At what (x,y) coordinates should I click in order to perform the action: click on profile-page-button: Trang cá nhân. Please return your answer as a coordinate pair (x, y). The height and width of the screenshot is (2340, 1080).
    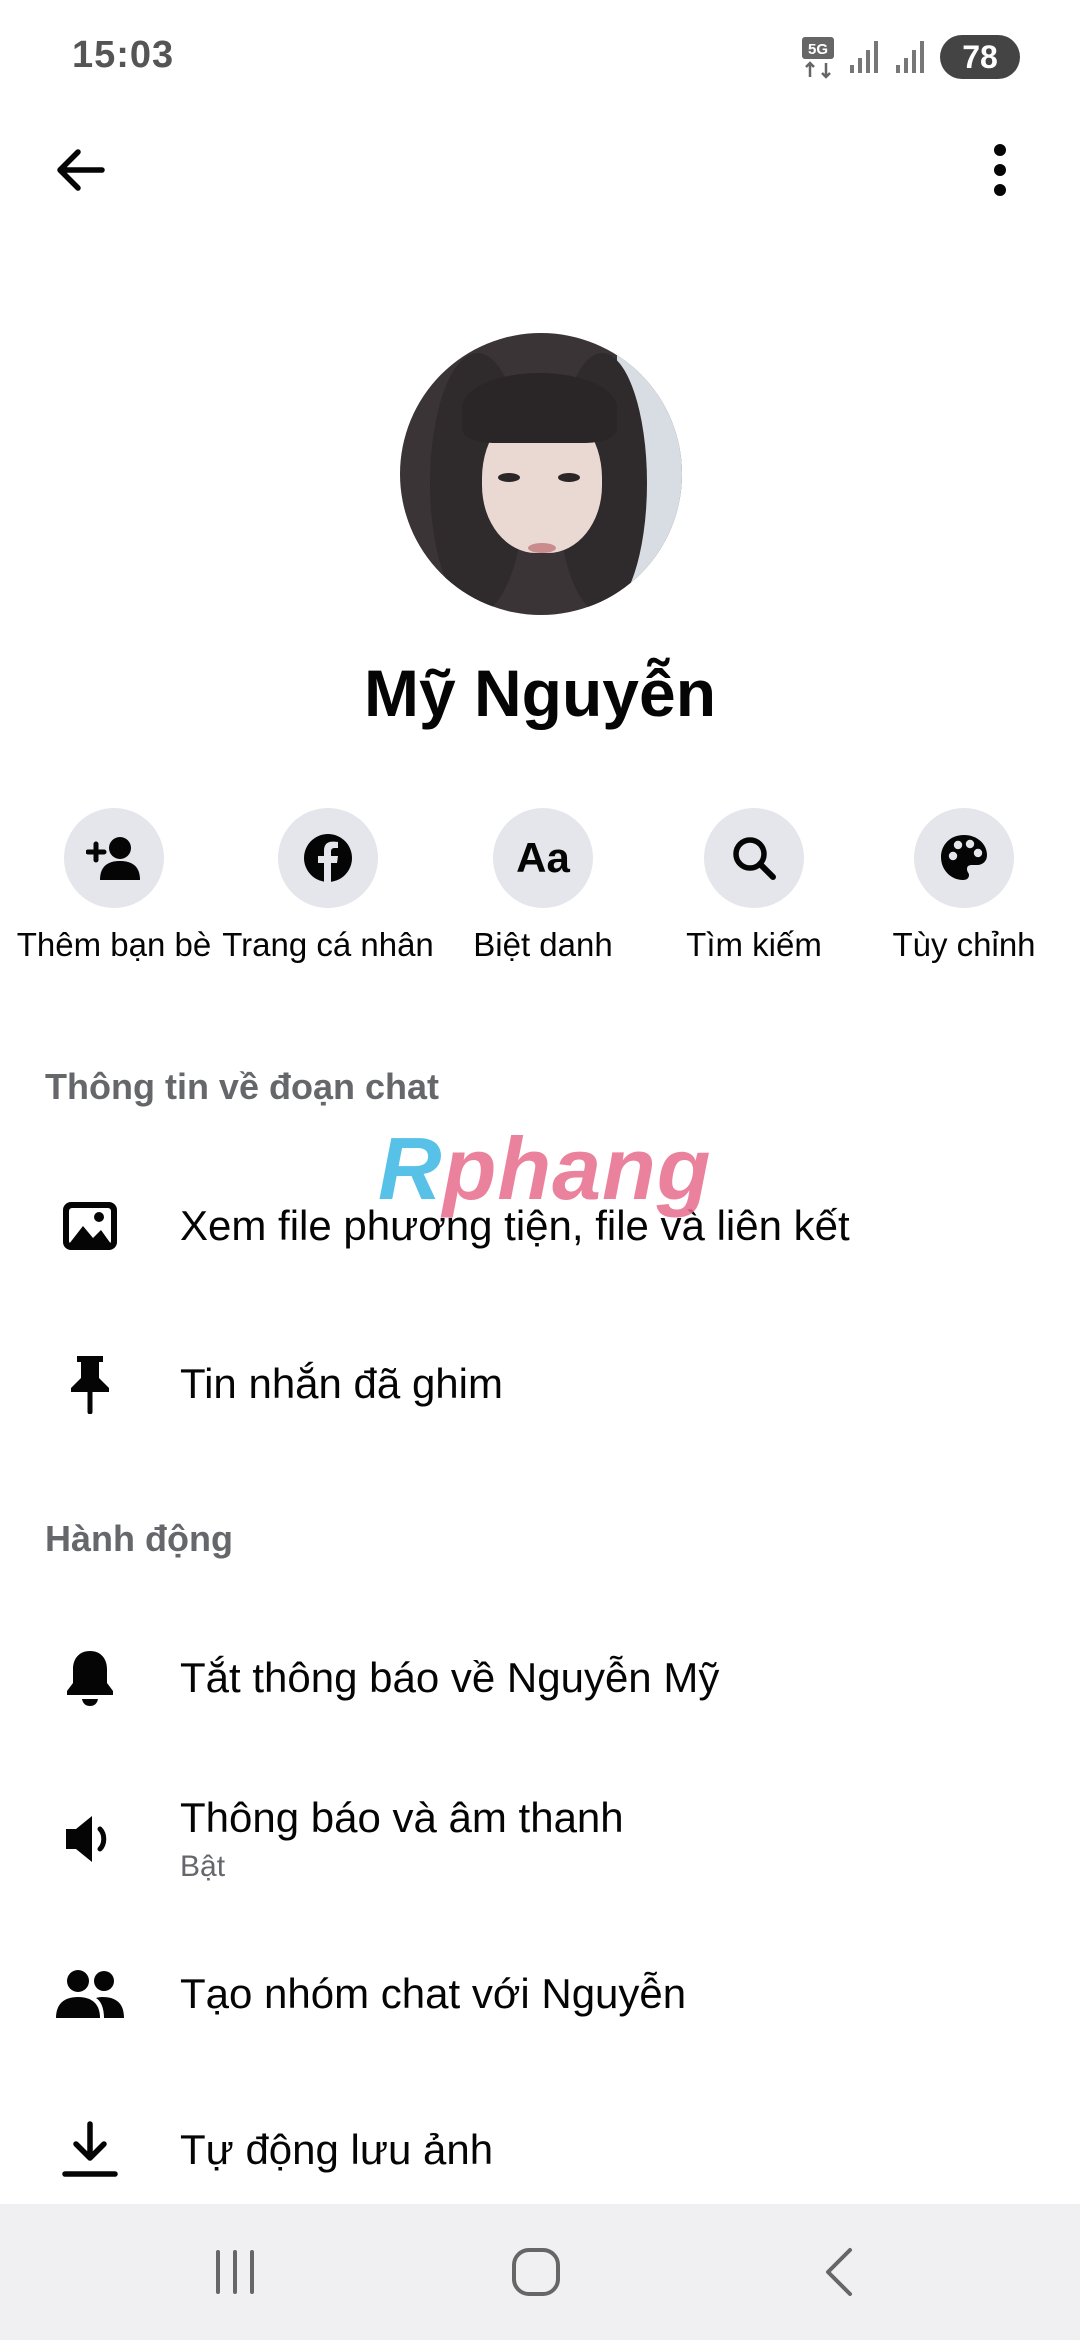
    Looking at the image, I should click on (328, 886).